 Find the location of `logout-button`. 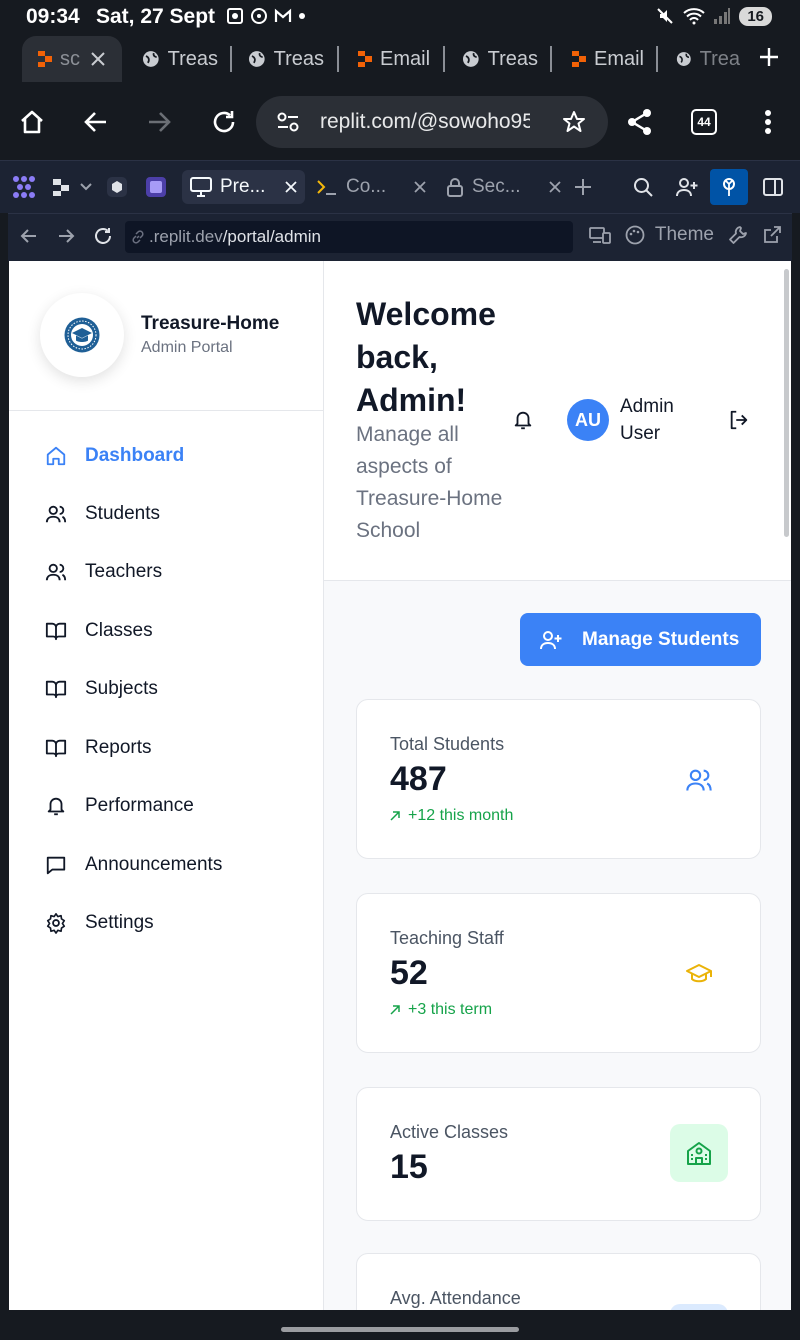

logout-button is located at coordinates (739, 420).